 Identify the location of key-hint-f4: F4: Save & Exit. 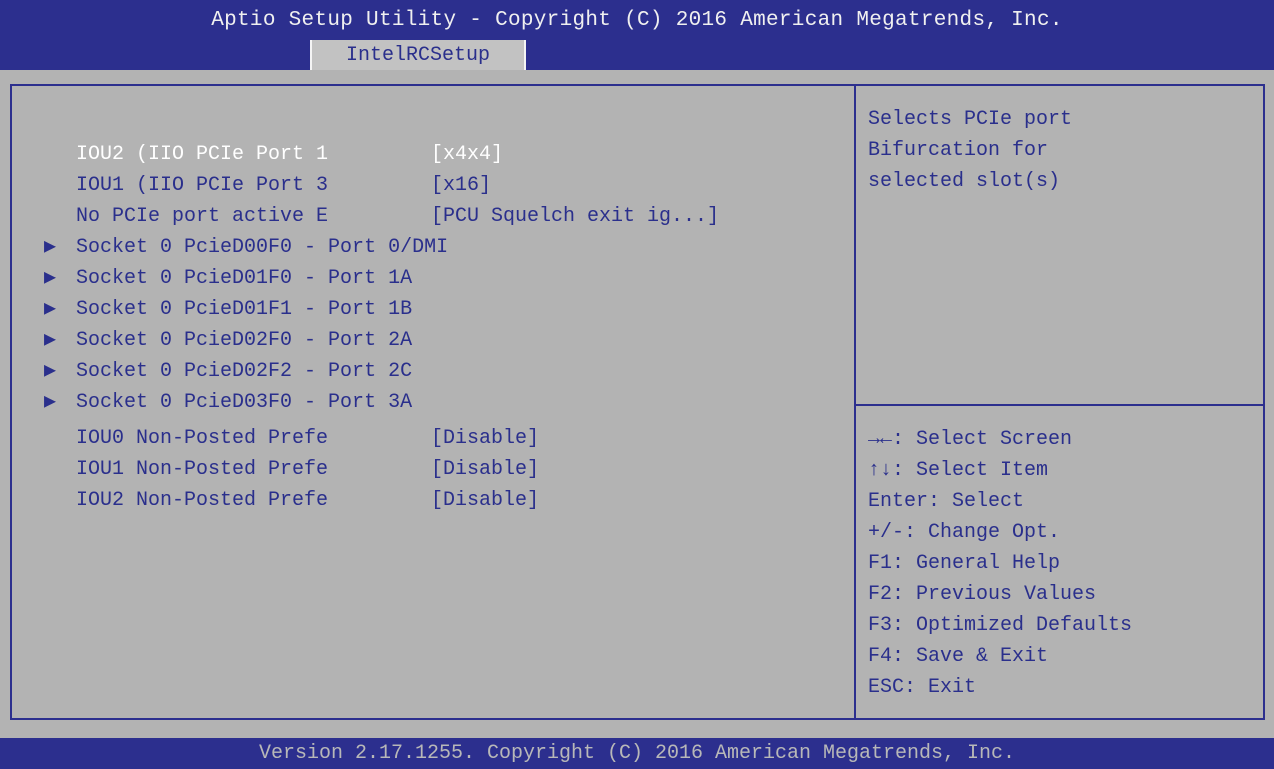
(958, 656).